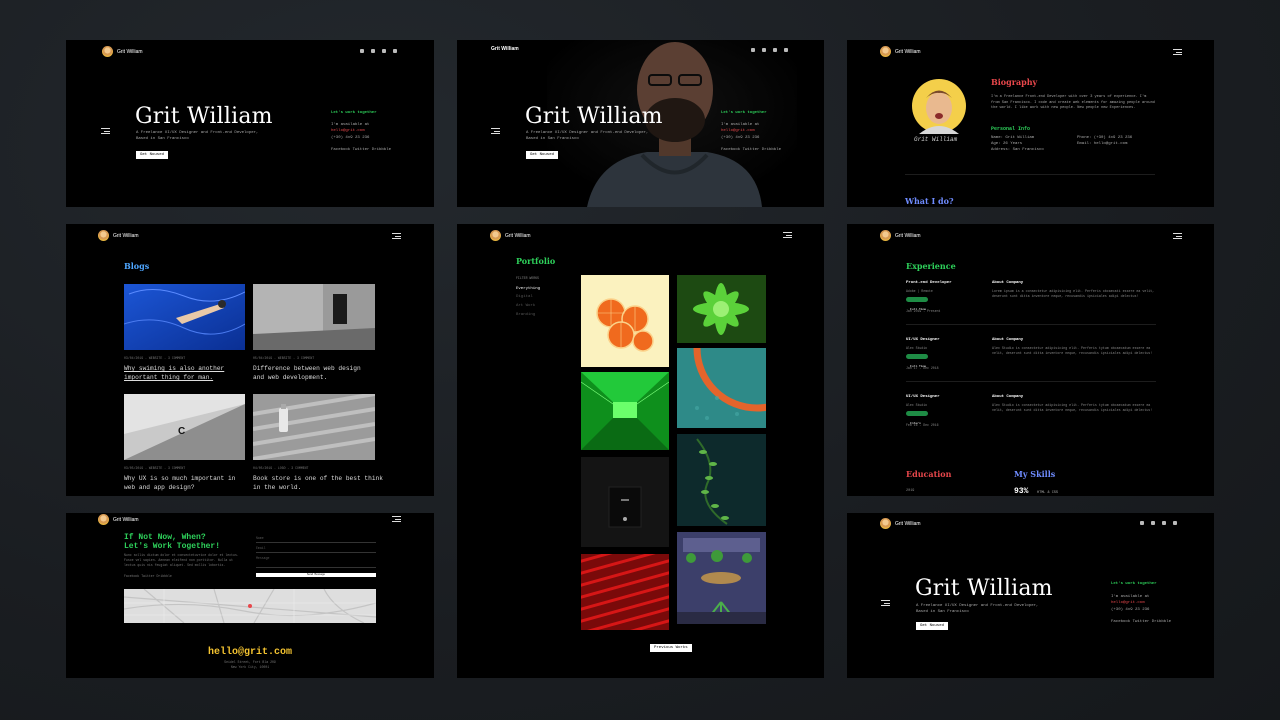 This screenshot has width=1280, height=720. What do you see at coordinates (929, 201) in the screenshot?
I see `what-i-do-title: What I do?` at bounding box center [929, 201].